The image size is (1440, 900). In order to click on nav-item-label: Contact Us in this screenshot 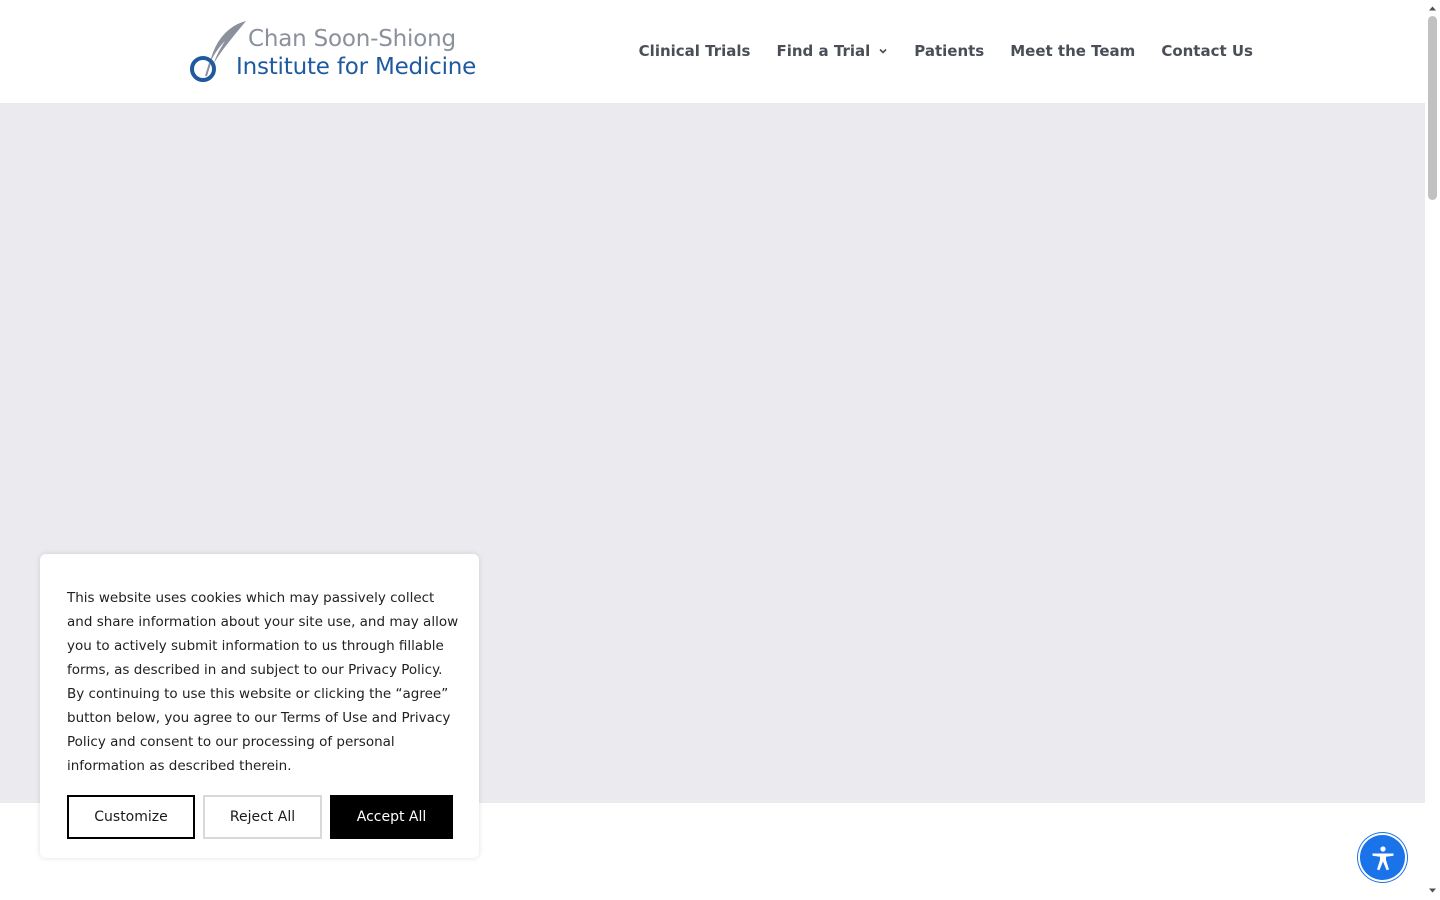, I will do `click(1207, 51)`.